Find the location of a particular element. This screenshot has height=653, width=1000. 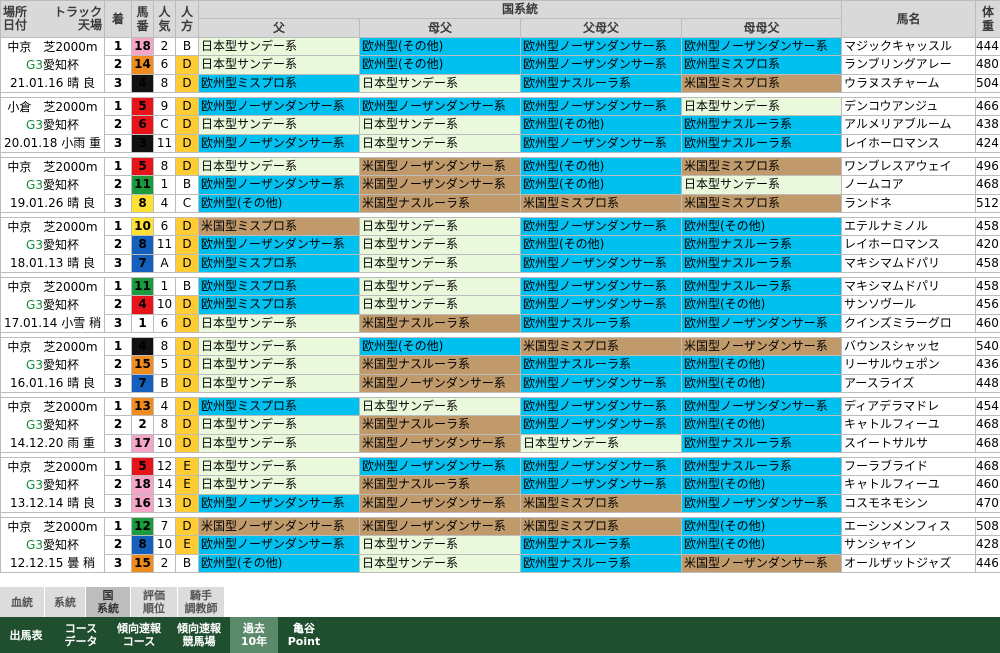

horse-number: 4 is located at coordinates (142, 83).